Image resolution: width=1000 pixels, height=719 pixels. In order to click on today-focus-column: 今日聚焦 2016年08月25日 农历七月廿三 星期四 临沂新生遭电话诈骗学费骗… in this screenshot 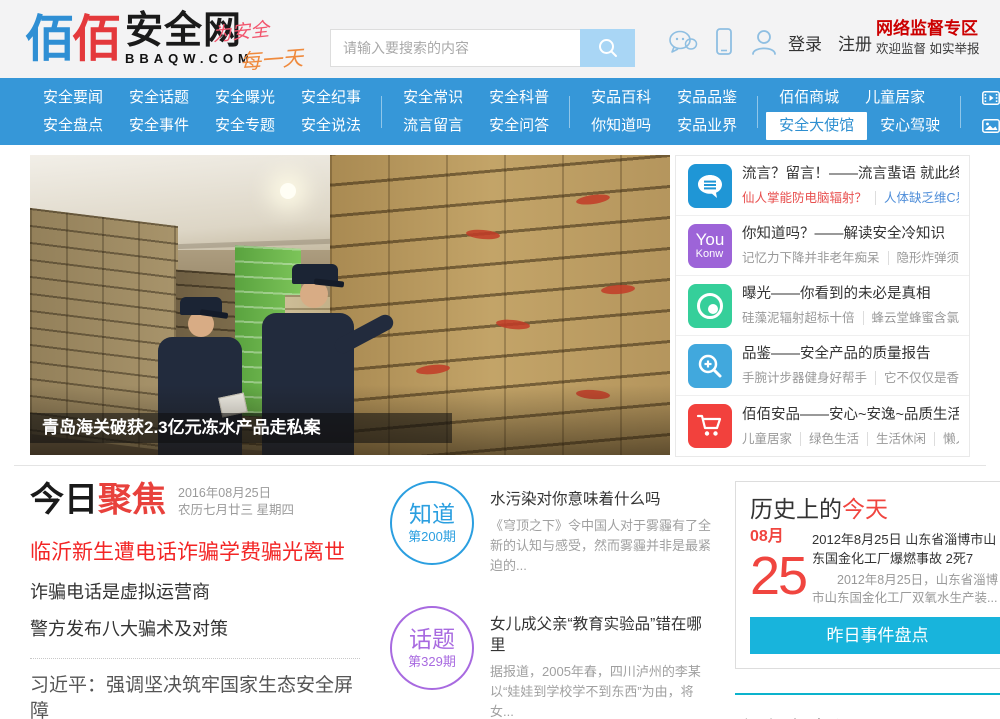, I will do `click(195, 600)`.